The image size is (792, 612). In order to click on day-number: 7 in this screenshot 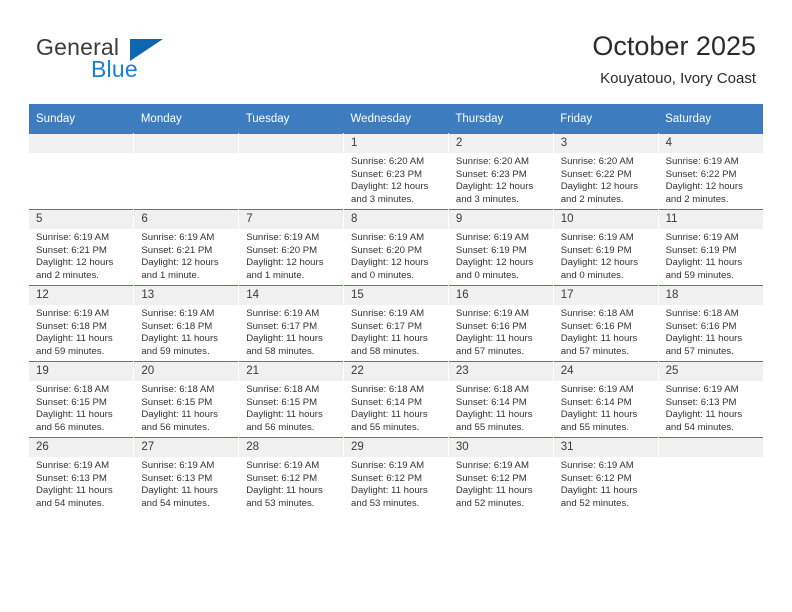, I will do `click(291, 219)`.